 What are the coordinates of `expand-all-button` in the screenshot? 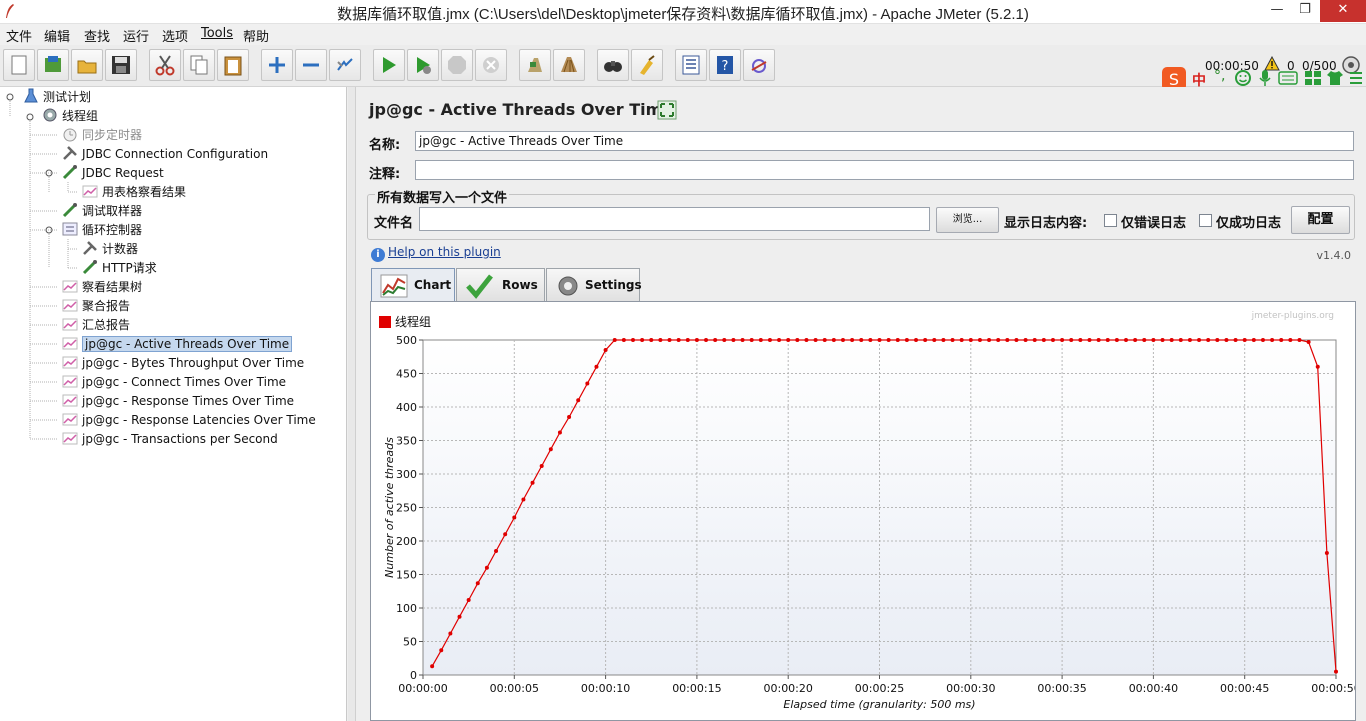 It's located at (277, 65).